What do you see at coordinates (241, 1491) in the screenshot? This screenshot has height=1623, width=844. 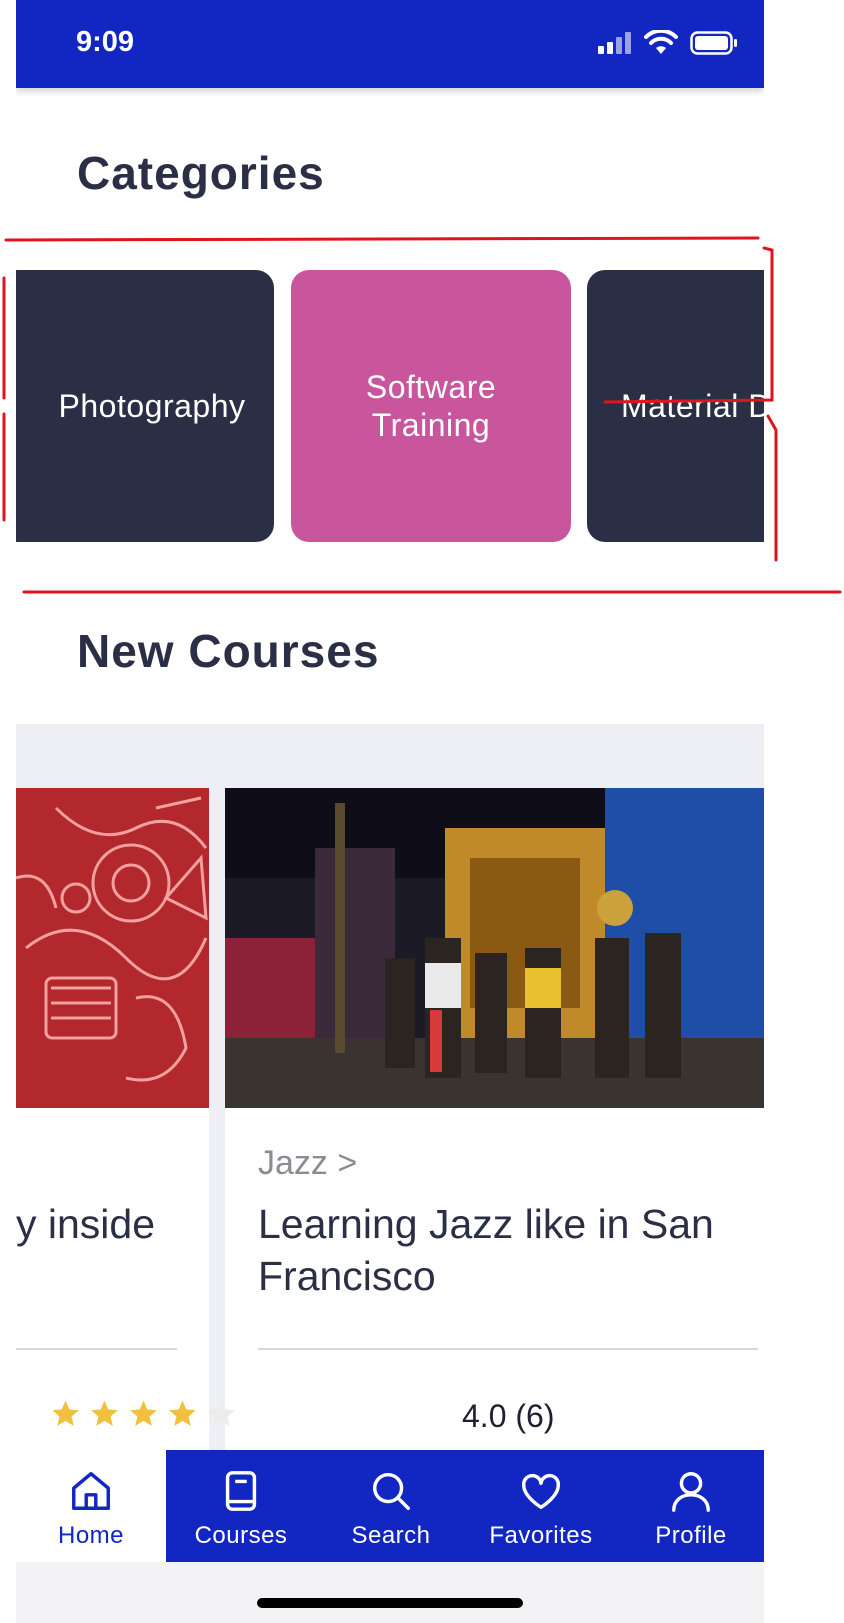 I see `book-icon` at bounding box center [241, 1491].